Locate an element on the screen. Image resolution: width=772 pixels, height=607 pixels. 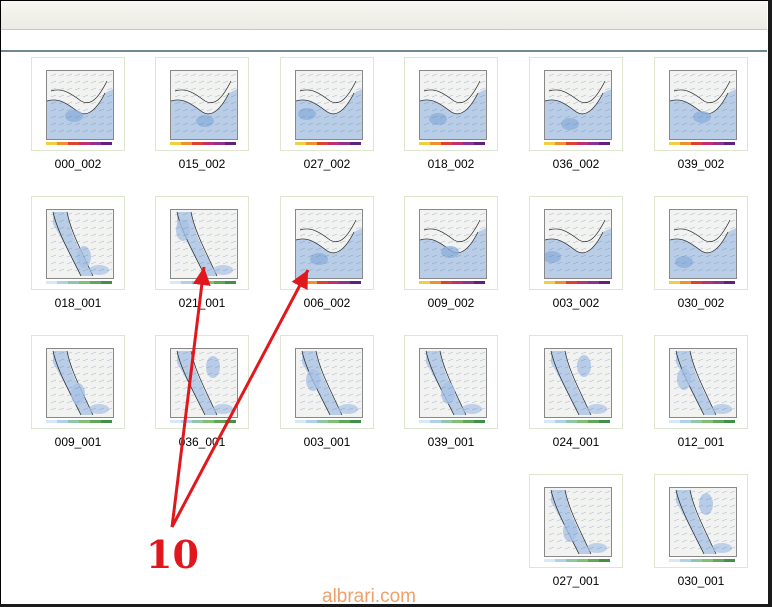
annotation-arrows is located at coordinates (240, 397).